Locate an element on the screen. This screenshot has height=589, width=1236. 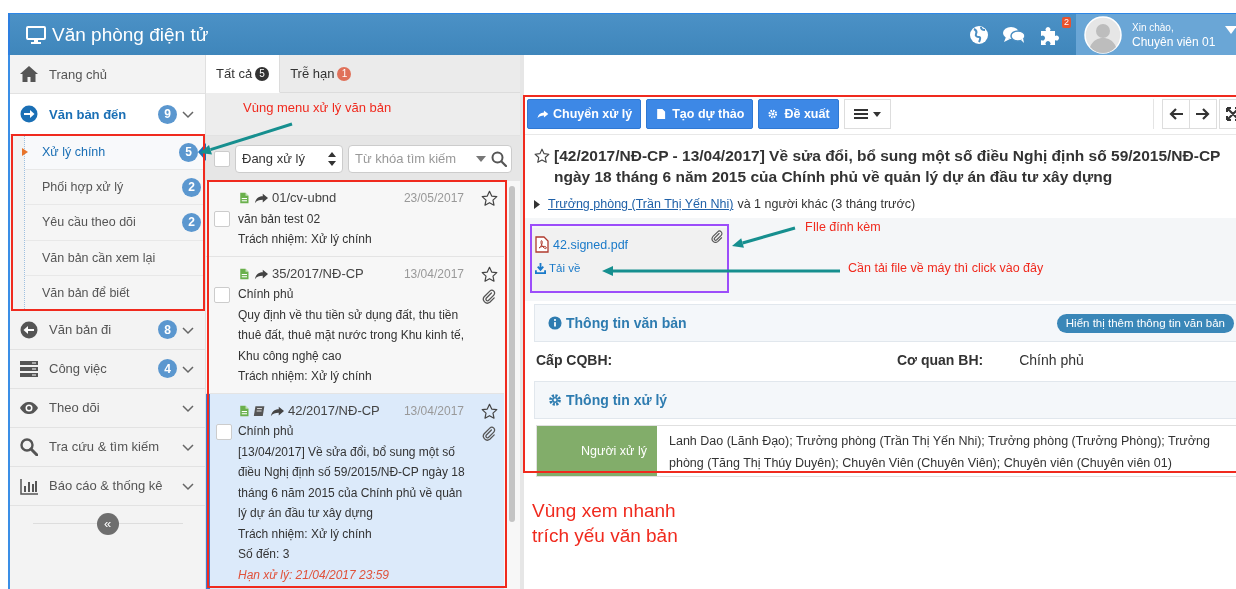
document-summary: văn bản test 02 is located at coordinates (280, 219).